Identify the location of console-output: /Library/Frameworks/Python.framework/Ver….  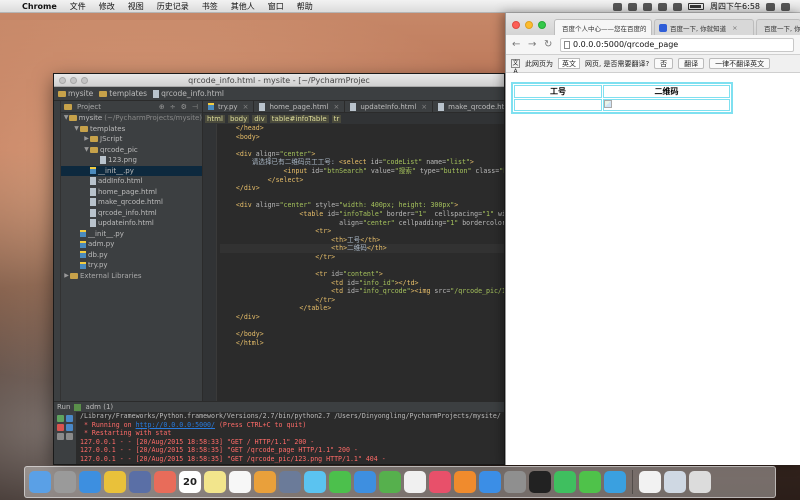
(290, 438).